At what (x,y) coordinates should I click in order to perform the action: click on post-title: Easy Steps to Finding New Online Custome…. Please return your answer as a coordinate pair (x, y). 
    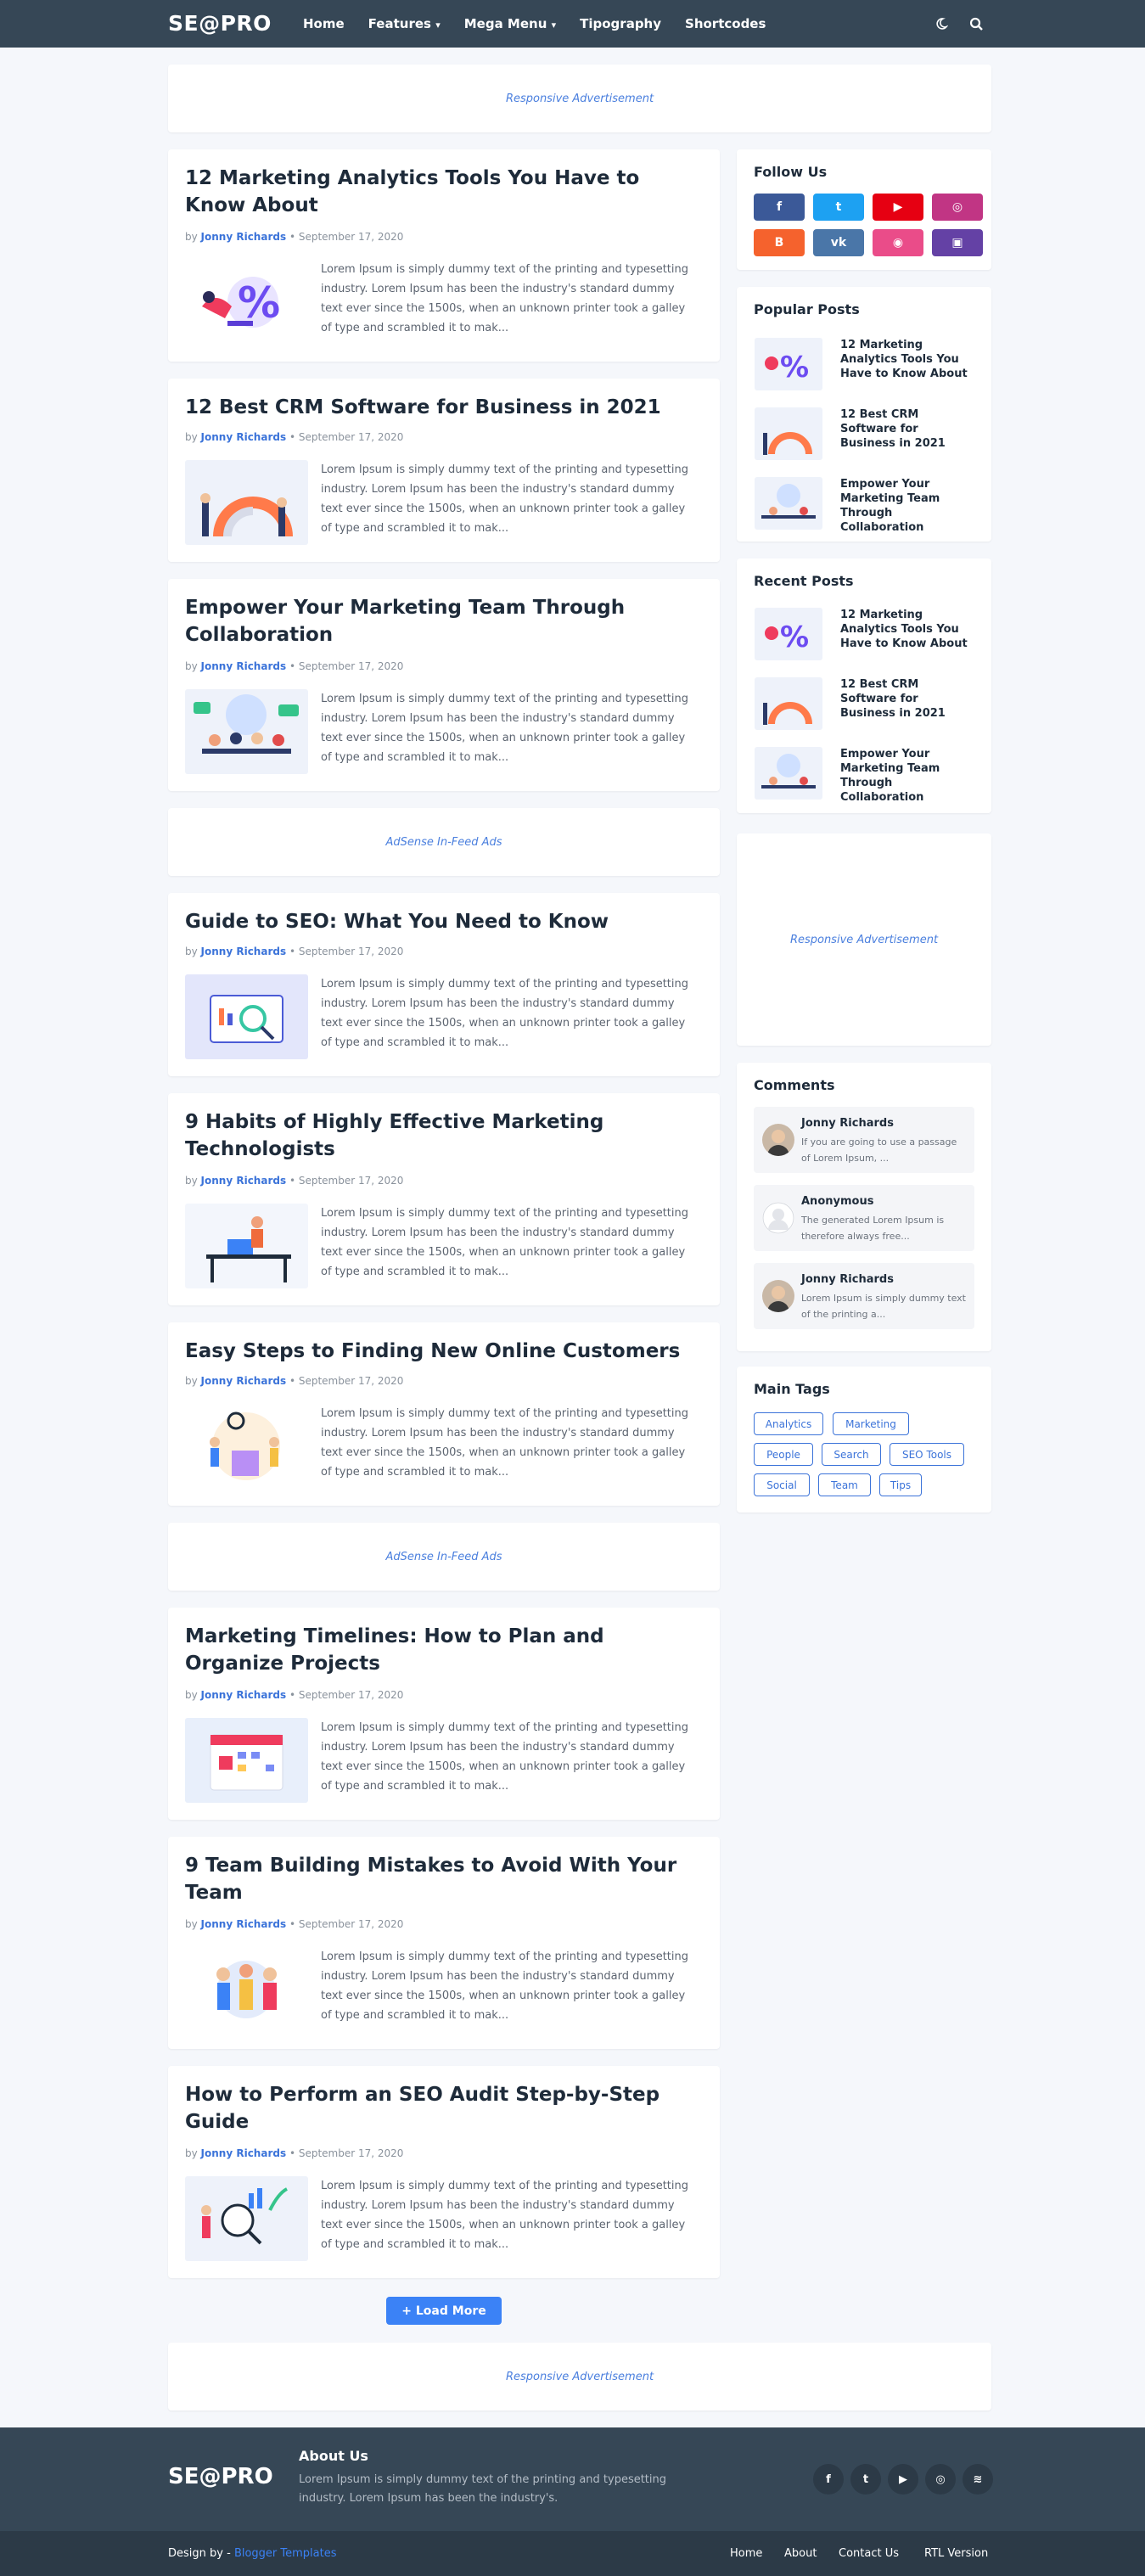
    Looking at the image, I should click on (439, 1351).